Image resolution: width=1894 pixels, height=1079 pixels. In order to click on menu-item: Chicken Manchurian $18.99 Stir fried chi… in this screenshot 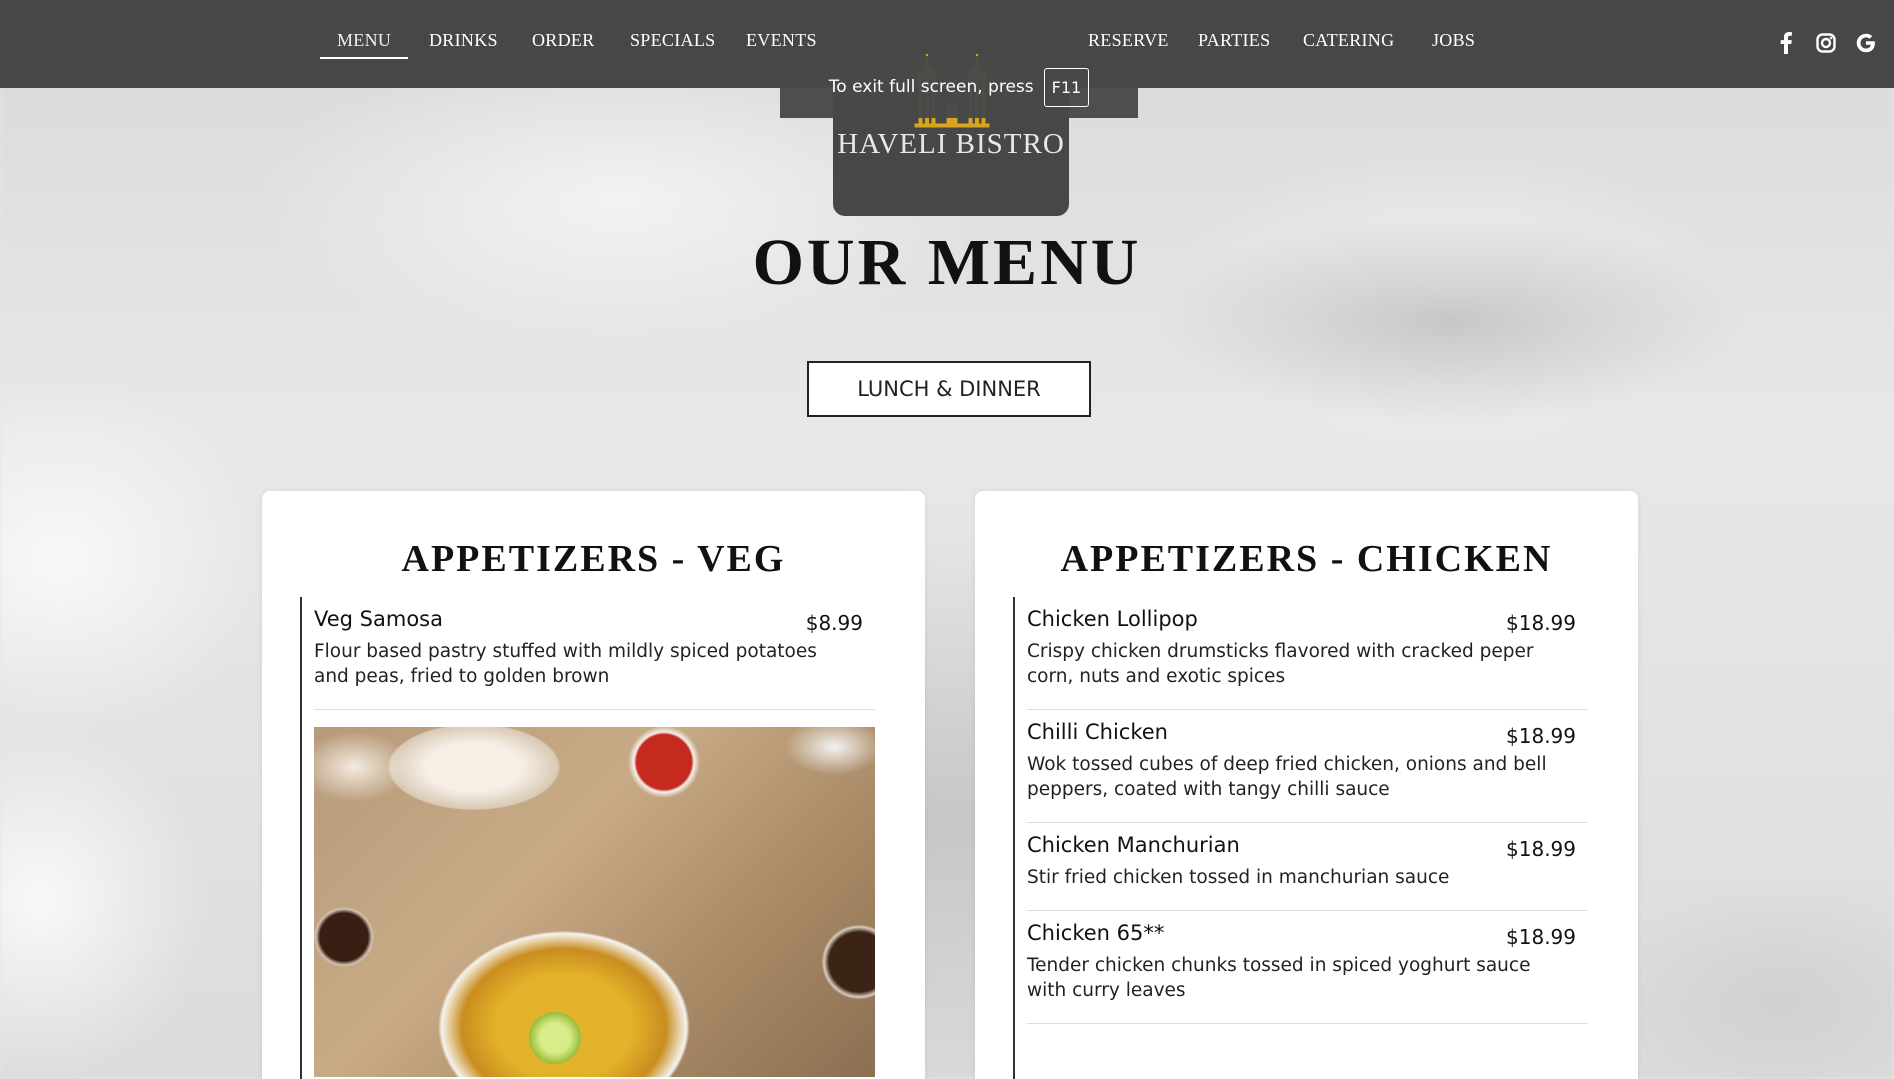, I will do `click(1307, 867)`.